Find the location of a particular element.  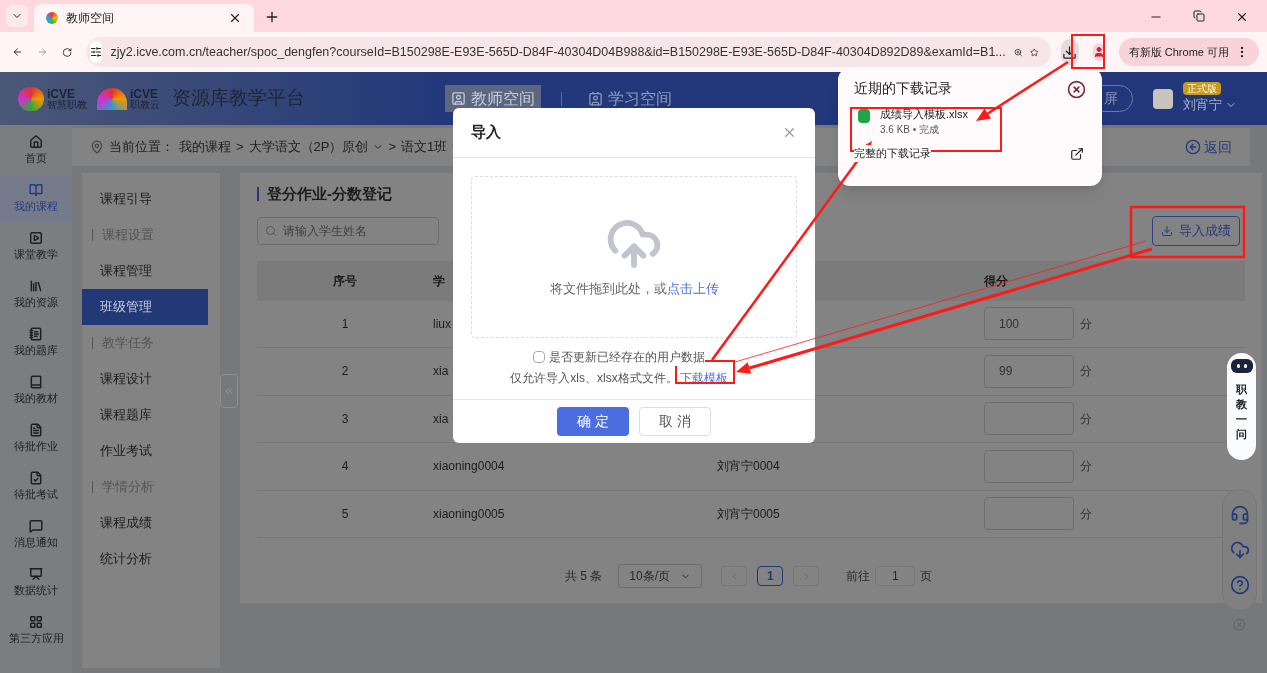

new-tab-icon is located at coordinates (272, 17).